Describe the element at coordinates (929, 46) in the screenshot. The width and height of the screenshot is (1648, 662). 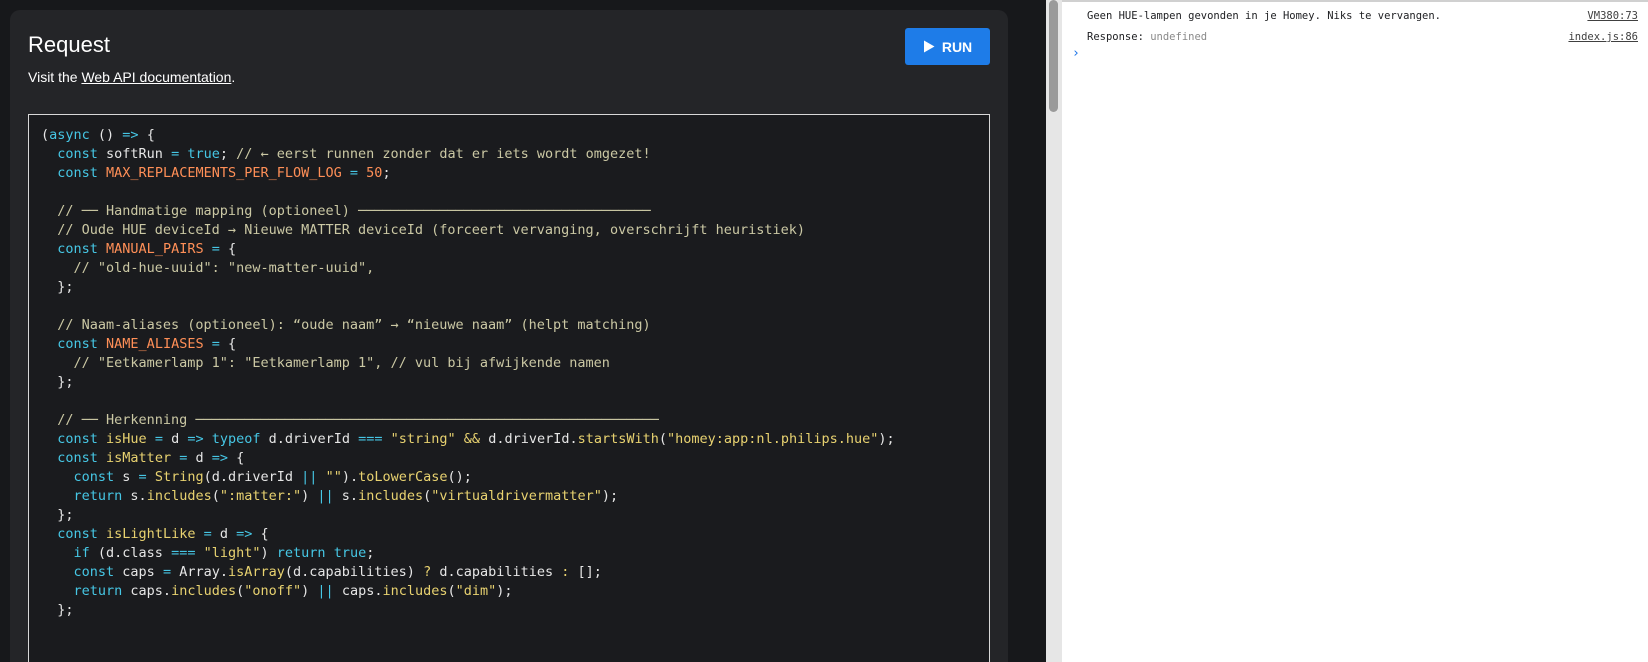
I see `play-icon` at that location.